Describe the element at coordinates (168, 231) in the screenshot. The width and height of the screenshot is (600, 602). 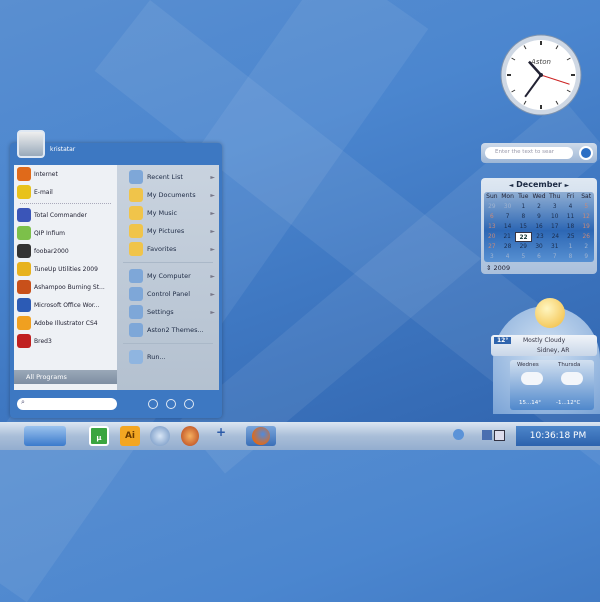
I see `place-item: My Pictures ►` at that location.